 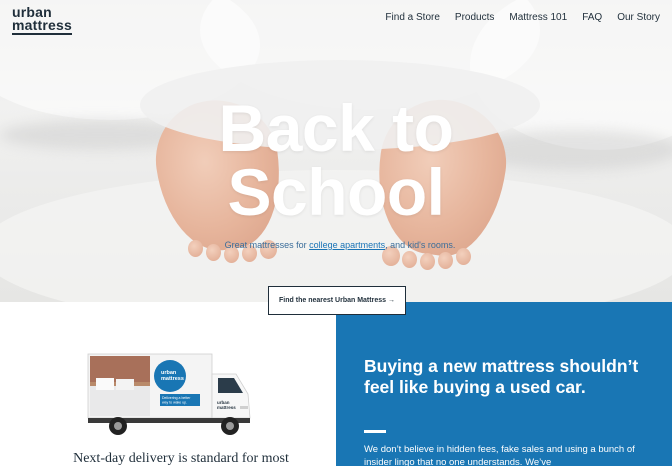 I want to click on nav-faq: FAQ, so click(x=592, y=17).